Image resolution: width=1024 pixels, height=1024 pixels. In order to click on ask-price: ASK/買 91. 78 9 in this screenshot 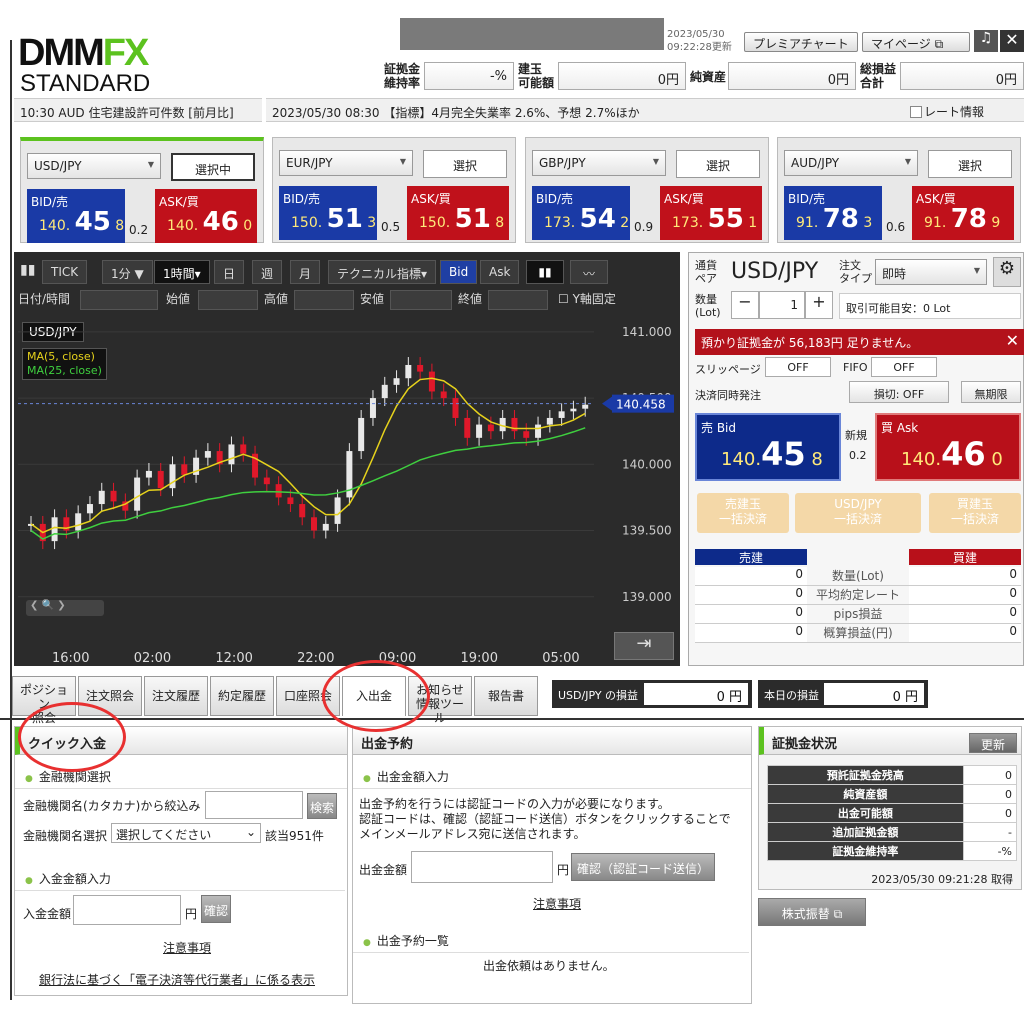, I will do `click(963, 213)`.